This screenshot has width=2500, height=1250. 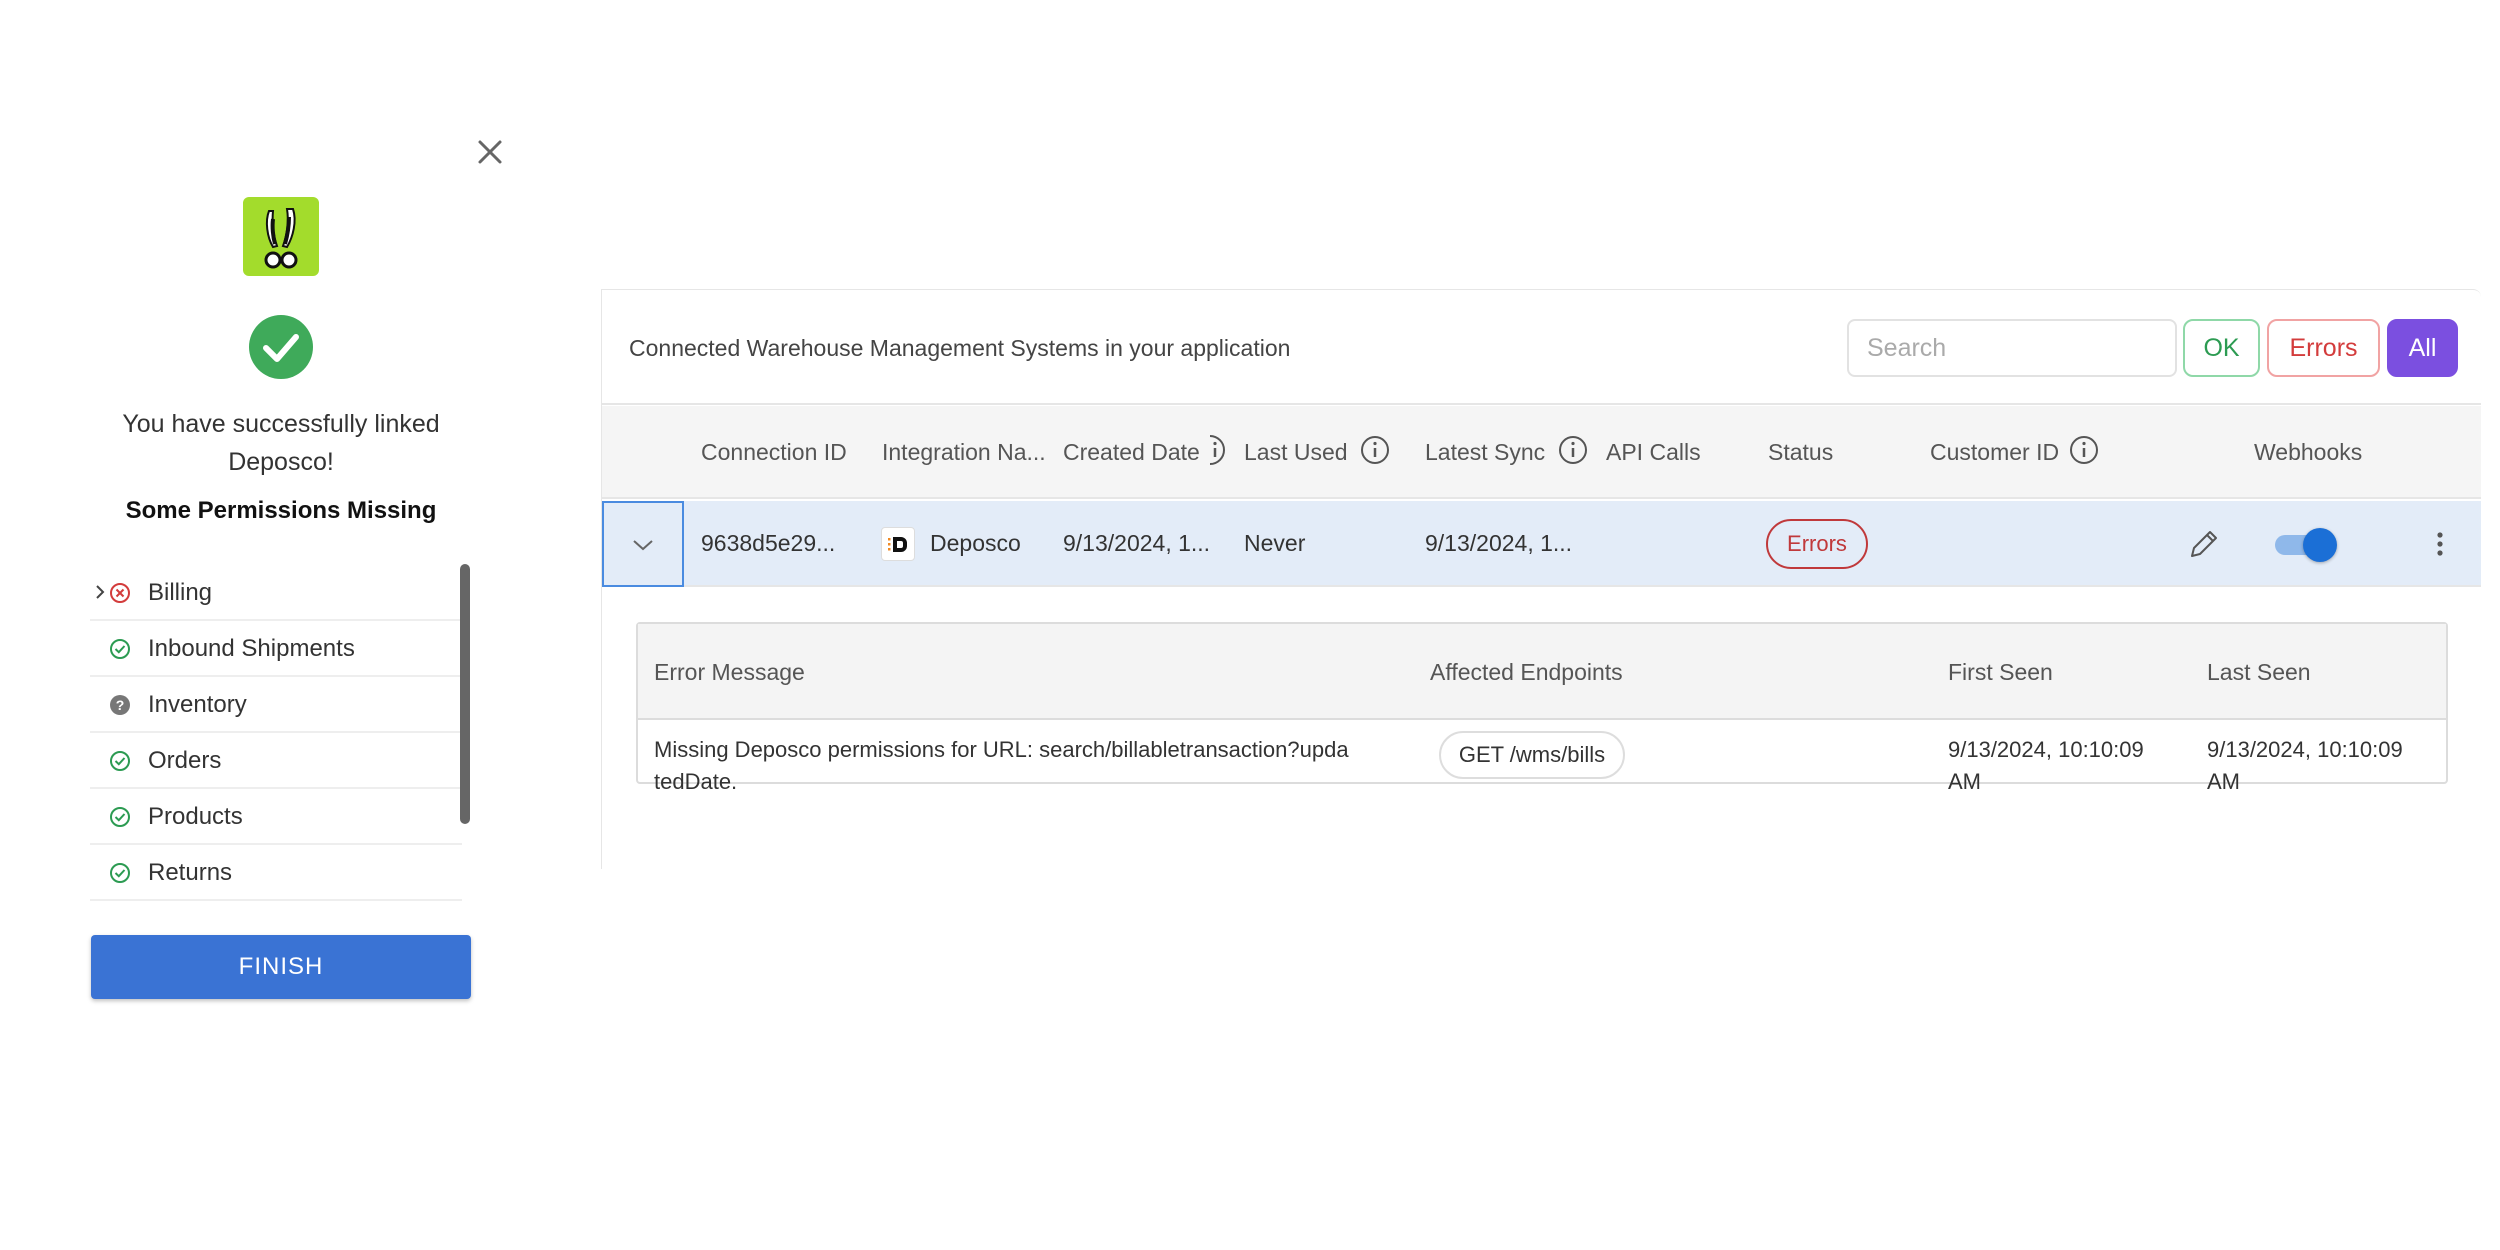 What do you see at coordinates (190, 872) in the screenshot?
I see `permission-label: Returns` at bounding box center [190, 872].